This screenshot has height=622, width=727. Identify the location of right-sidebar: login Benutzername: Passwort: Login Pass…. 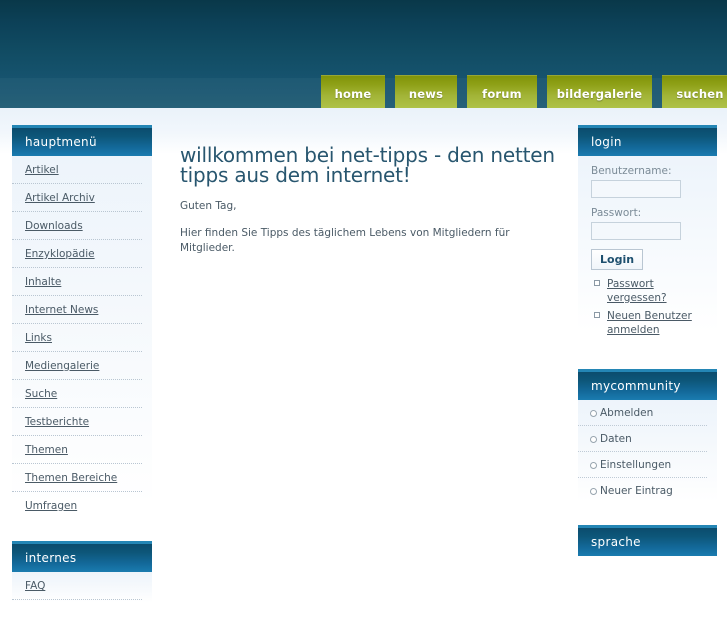
(647, 349).